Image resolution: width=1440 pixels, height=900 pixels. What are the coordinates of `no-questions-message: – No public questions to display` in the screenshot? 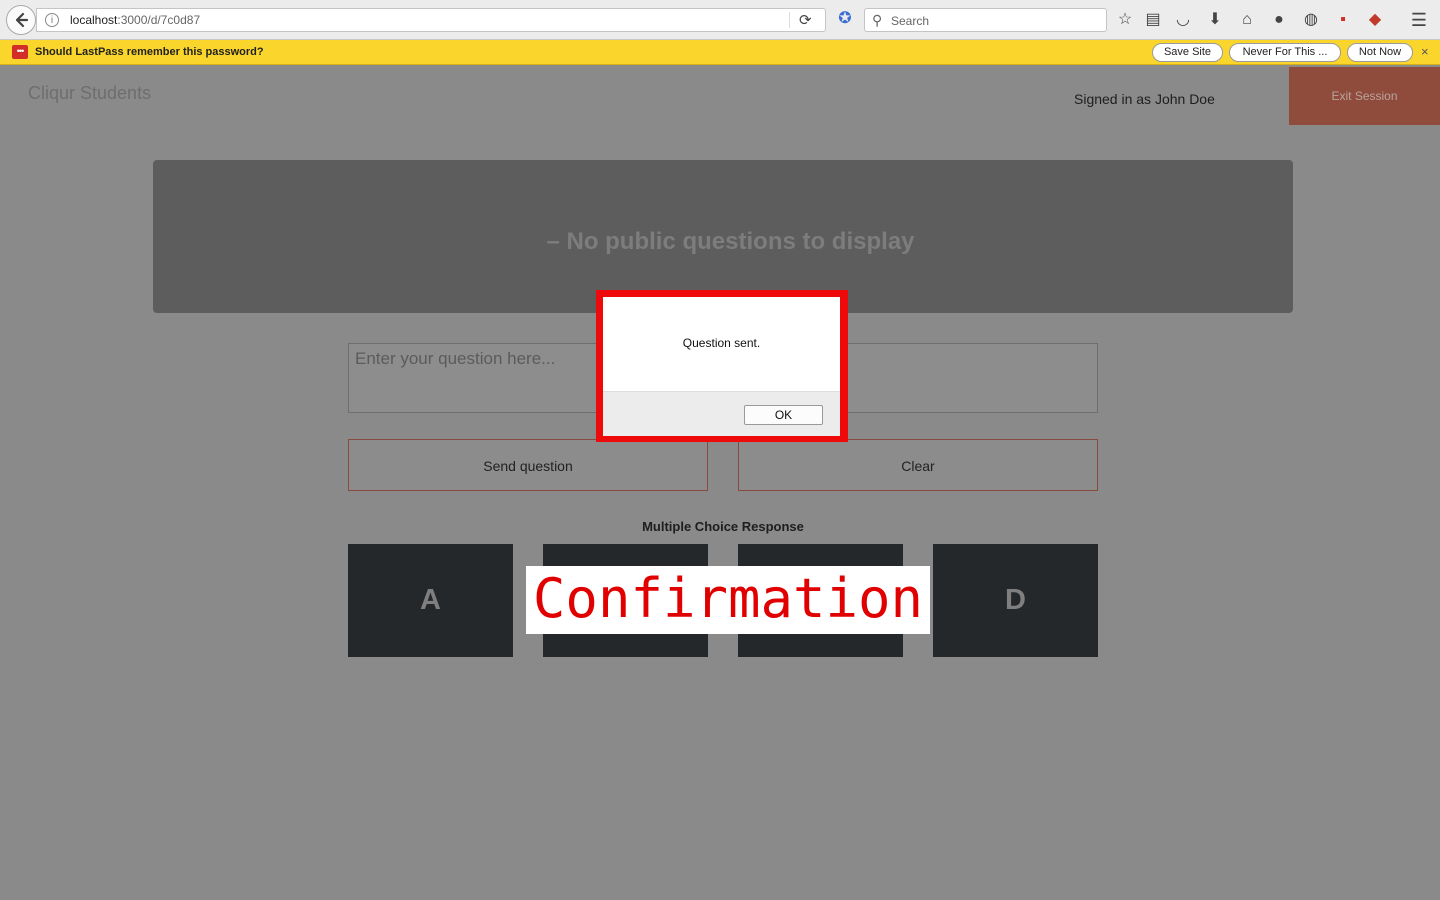 It's located at (730, 241).